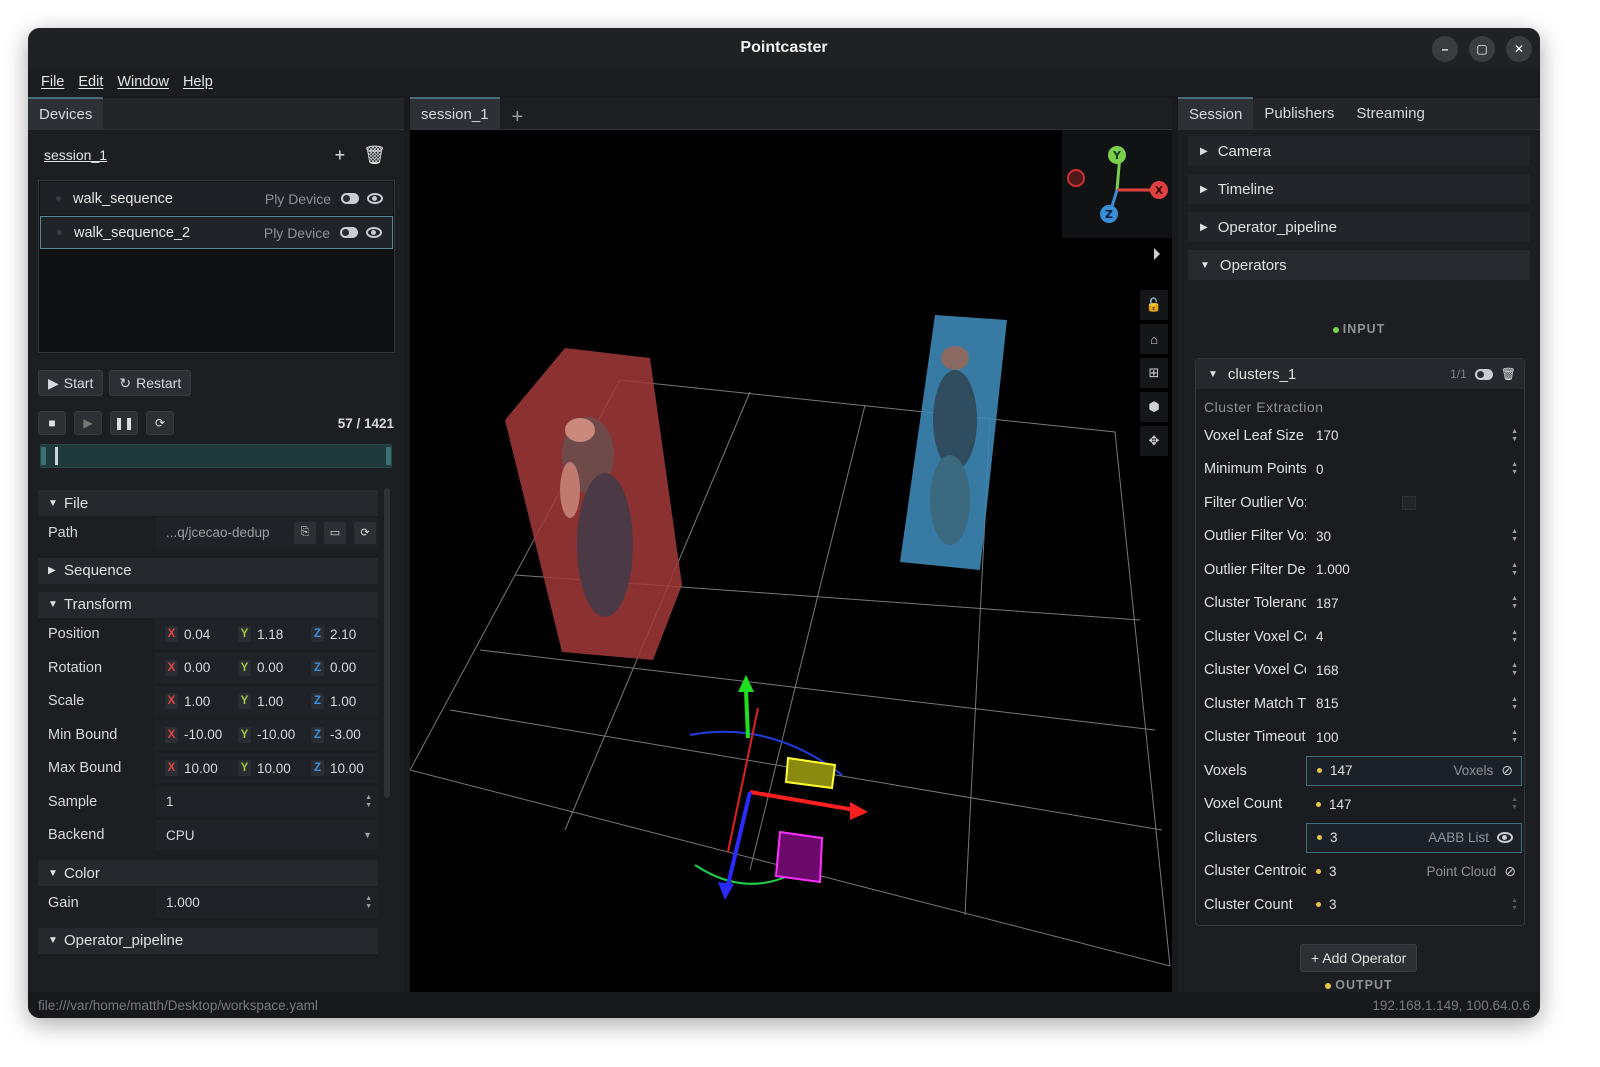 Image resolution: width=1600 pixels, height=1067 pixels. Describe the element at coordinates (1415, 871) in the screenshot. I see `output-value-field: 3 Point Cloud ⊘` at that location.